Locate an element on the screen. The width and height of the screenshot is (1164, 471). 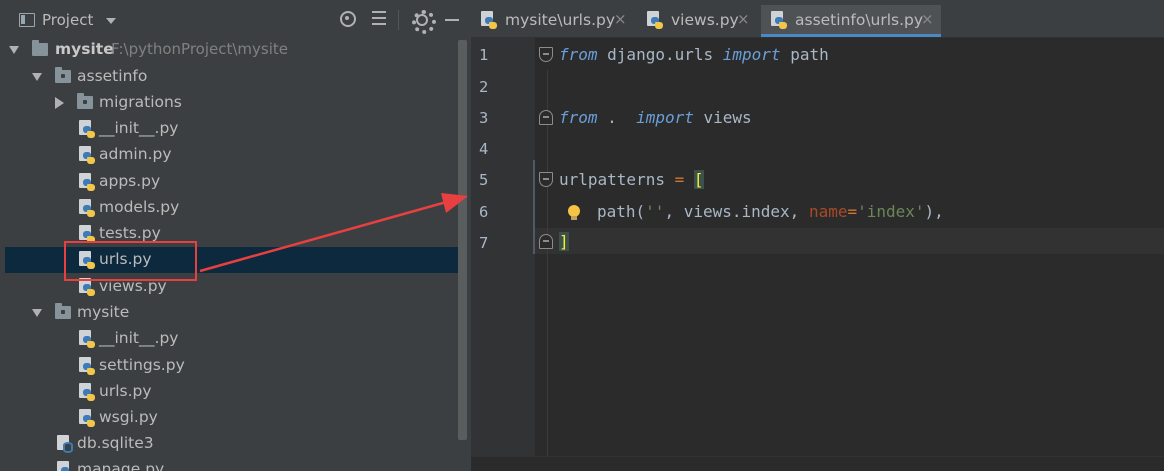
tree-item-file: models.py is located at coordinates (229, 208).